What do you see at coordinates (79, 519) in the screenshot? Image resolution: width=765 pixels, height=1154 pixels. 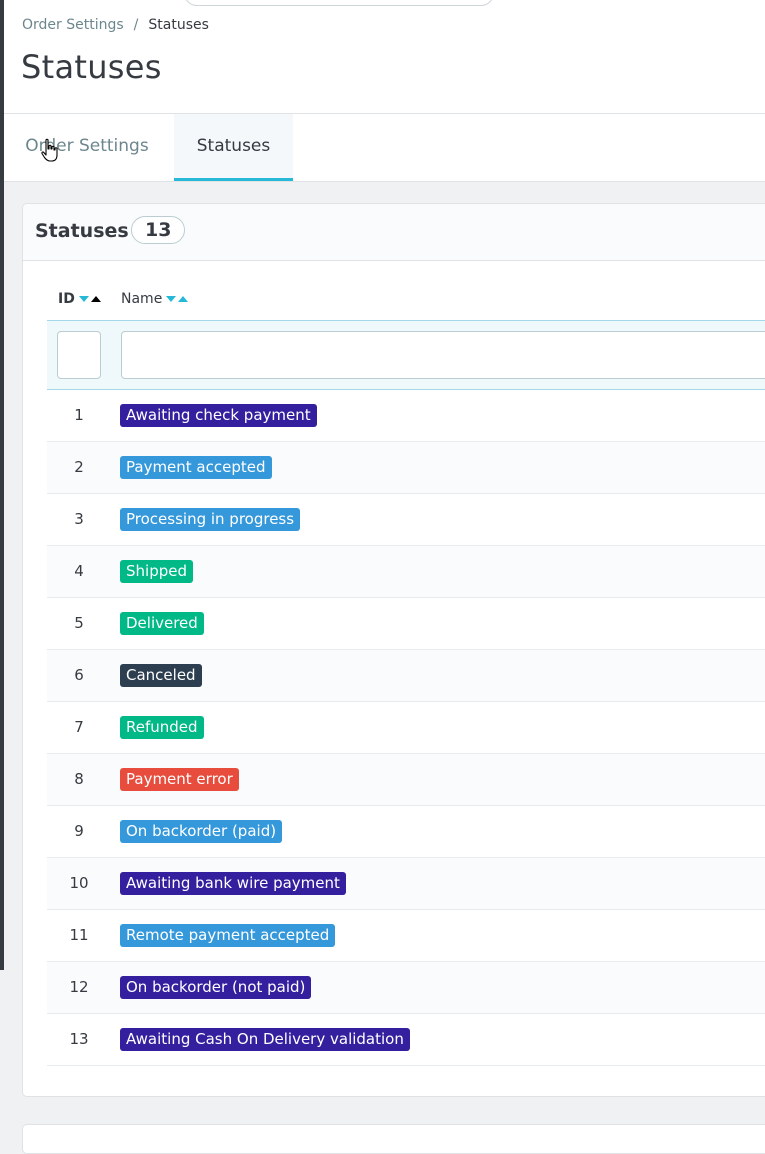 I see `status-id: 3` at bounding box center [79, 519].